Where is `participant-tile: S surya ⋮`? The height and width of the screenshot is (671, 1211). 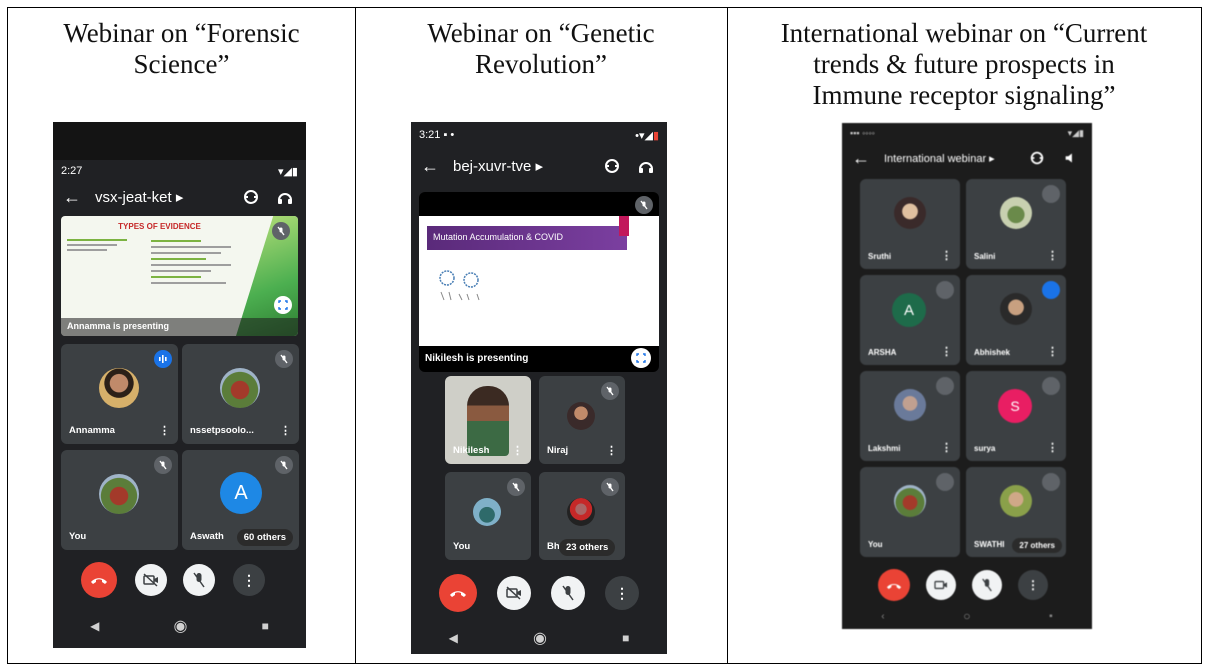
participant-tile: S surya ⋮ is located at coordinates (1016, 416).